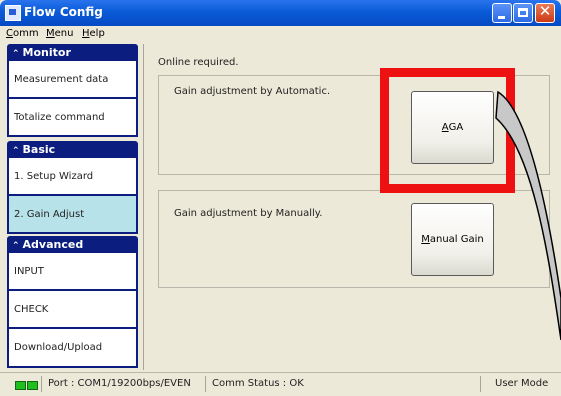 Image resolution: width=561 pixels, height=396 pixels. I want to click on status-port: Port : COM1/19200bps/EVEN, so click(123, 384).